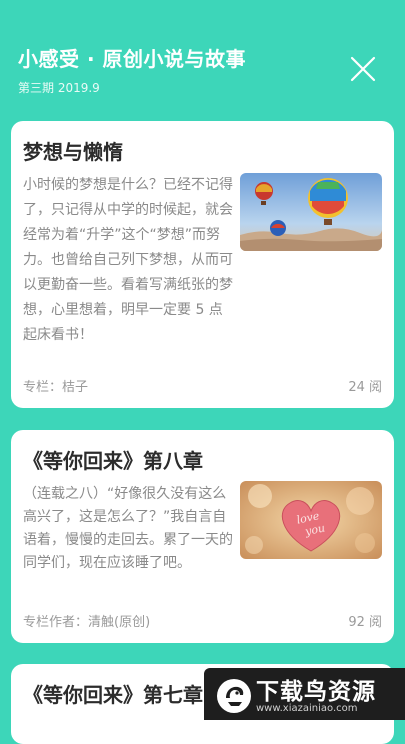 Image resolution: width=405 pixels, height=744 pixels. What do you see at coordinates (202, 620) in the screenshot?
I see `article-footer: 专栏作者：清触(原创) 92 阅` at bounding box center [202, 620].